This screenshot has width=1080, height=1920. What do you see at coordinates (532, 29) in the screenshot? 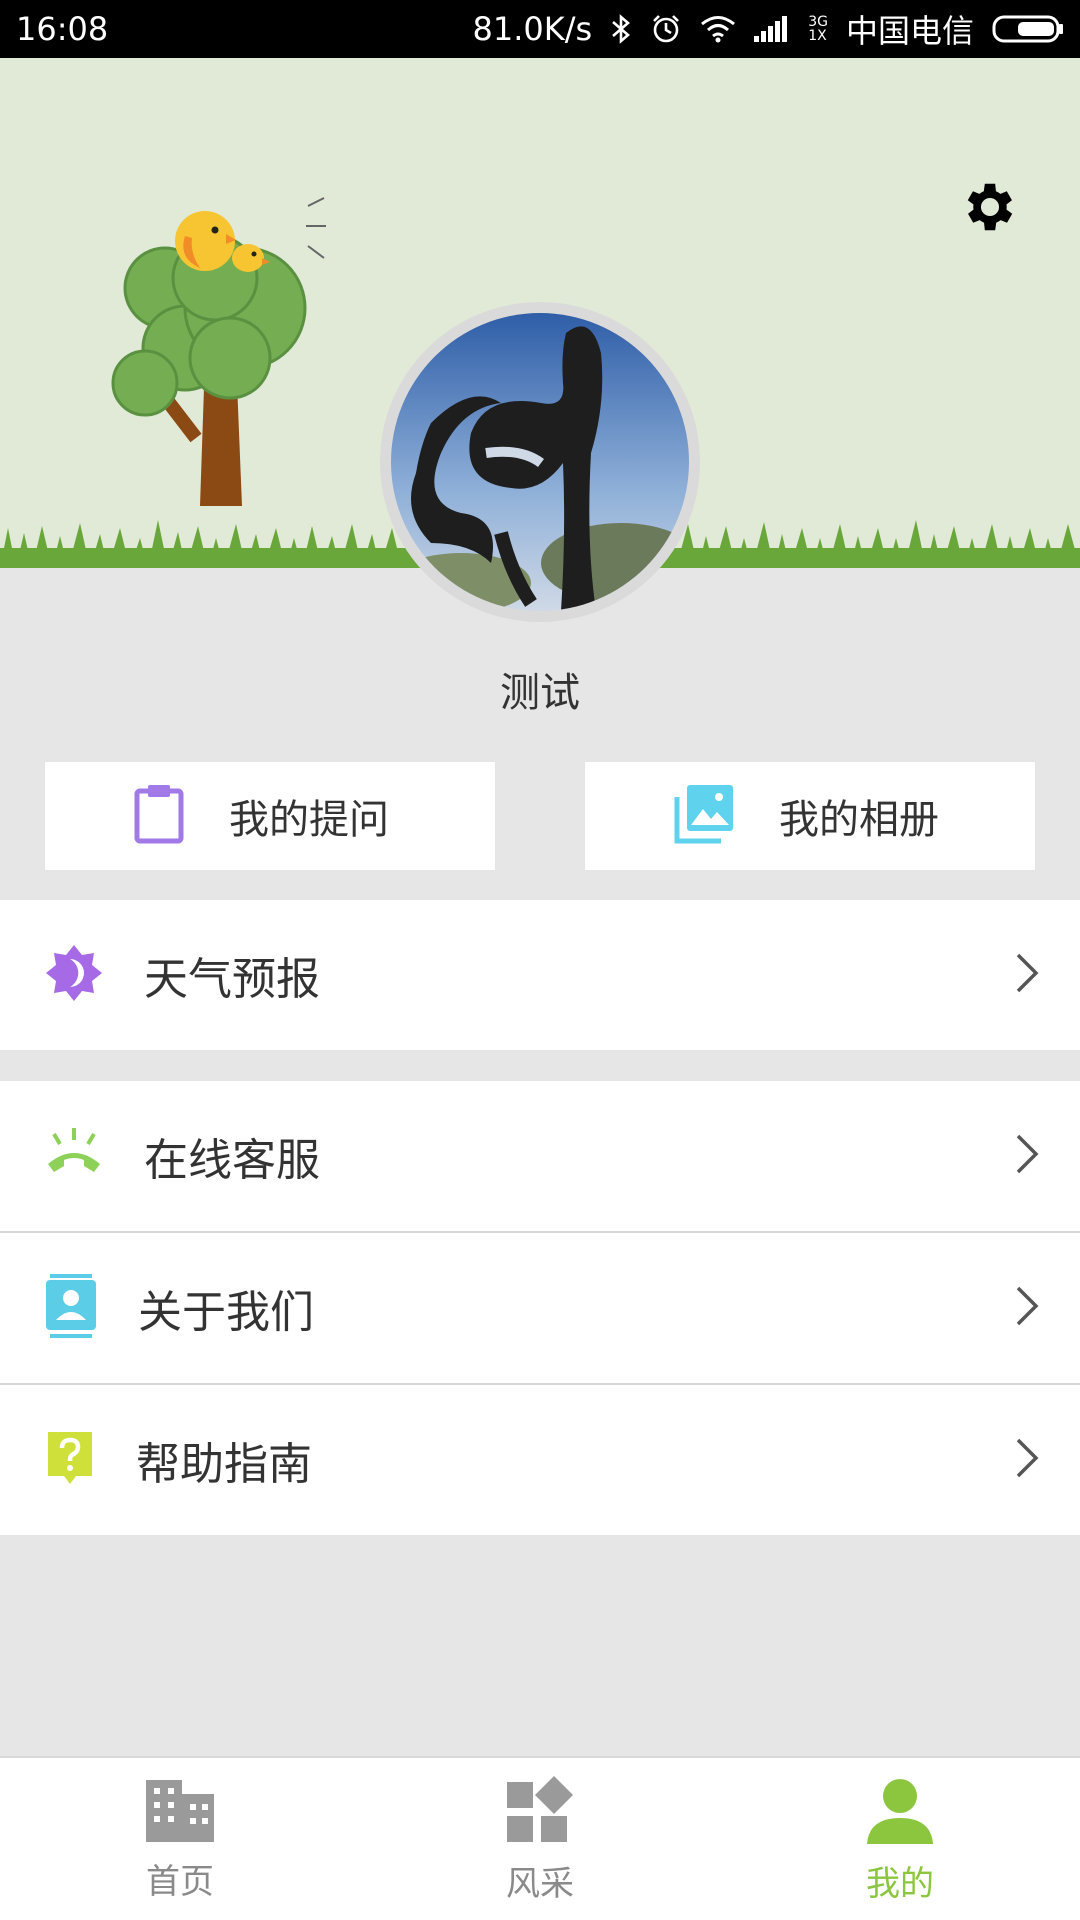
I see `status-network-speed: 81.0K/s` at bounding box center [532, 29].